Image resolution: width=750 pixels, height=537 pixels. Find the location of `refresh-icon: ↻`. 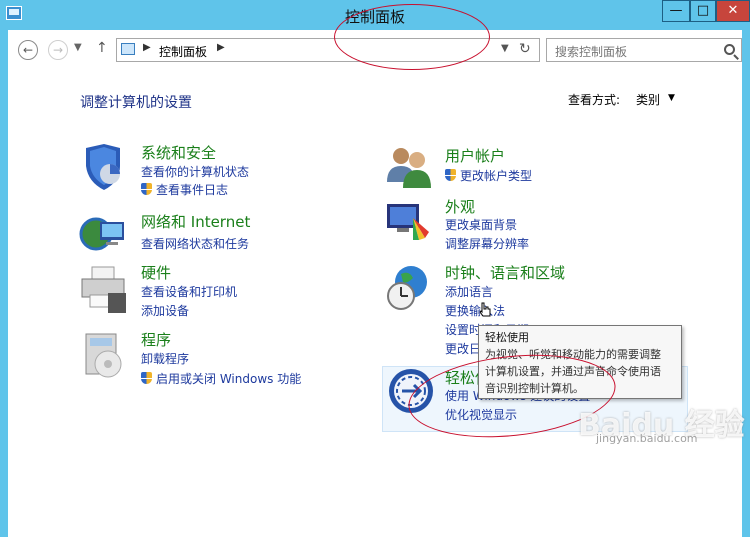

refresh-icon: ↻ is located at coordinates (525, 49).